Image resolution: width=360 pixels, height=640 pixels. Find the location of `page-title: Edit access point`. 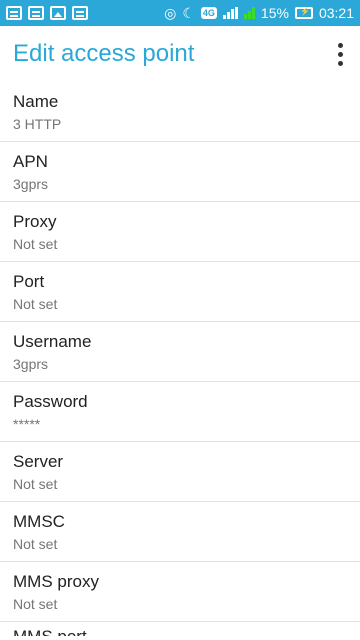

page-title: Edit access point is located at coordinates (104, 53).